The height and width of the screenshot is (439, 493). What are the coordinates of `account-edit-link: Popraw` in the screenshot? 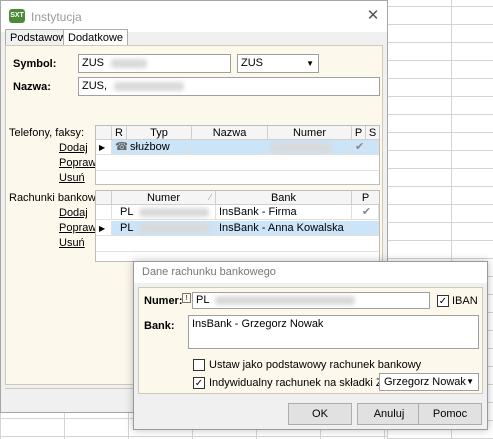 It's located at (77, 228).